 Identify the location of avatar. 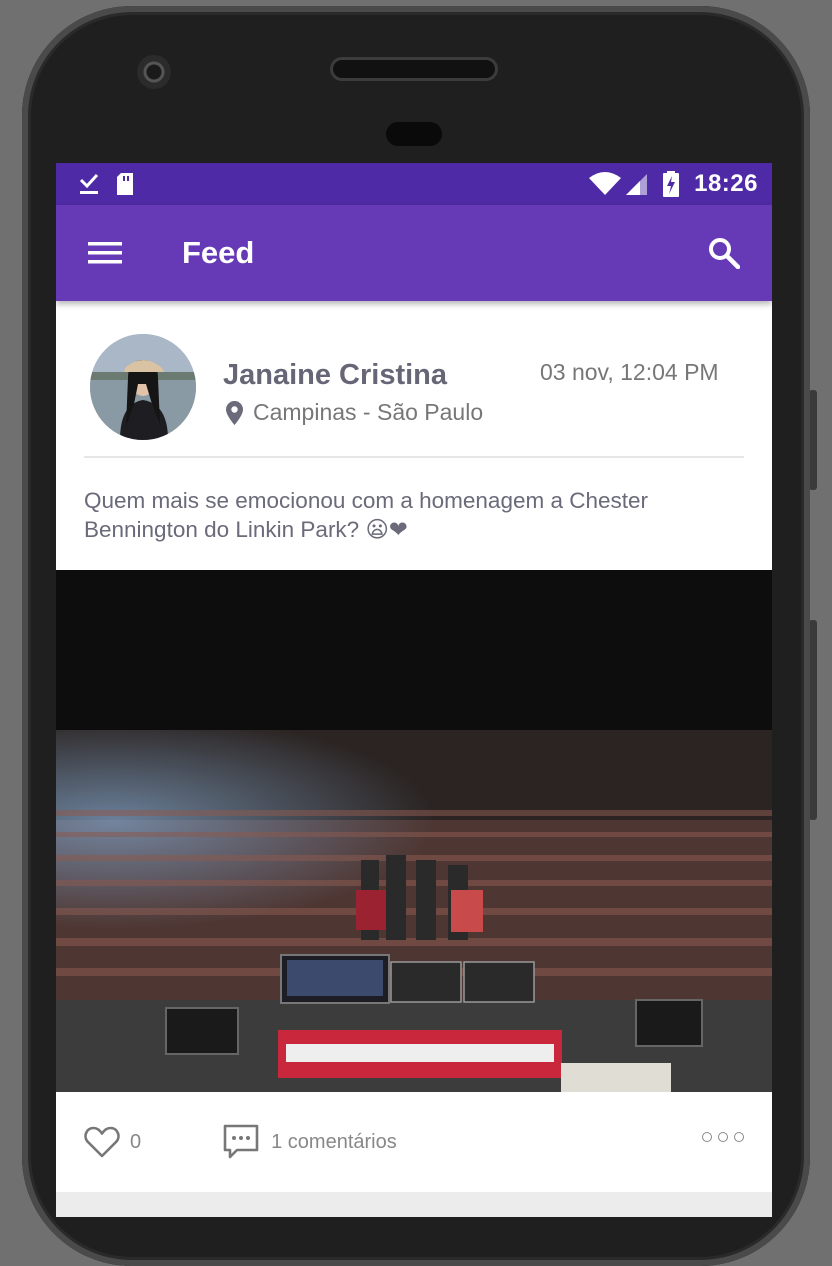
(143, 387).